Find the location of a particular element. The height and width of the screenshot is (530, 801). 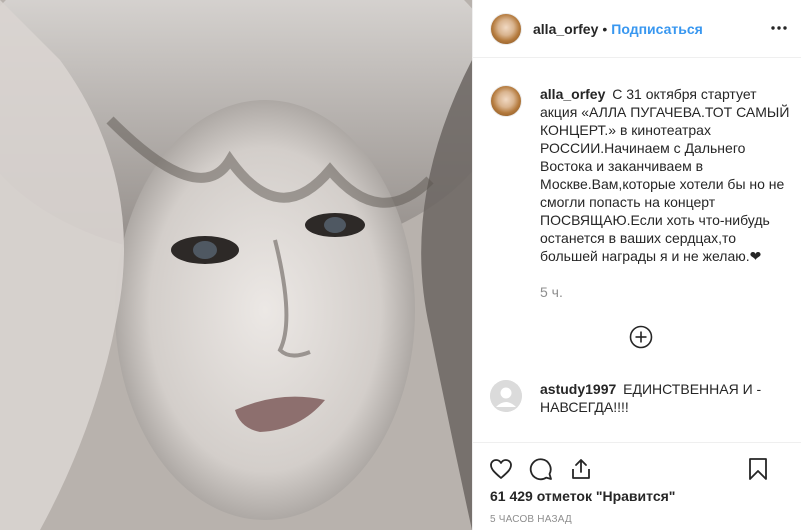

share-button is located at coordinates (581, 469).